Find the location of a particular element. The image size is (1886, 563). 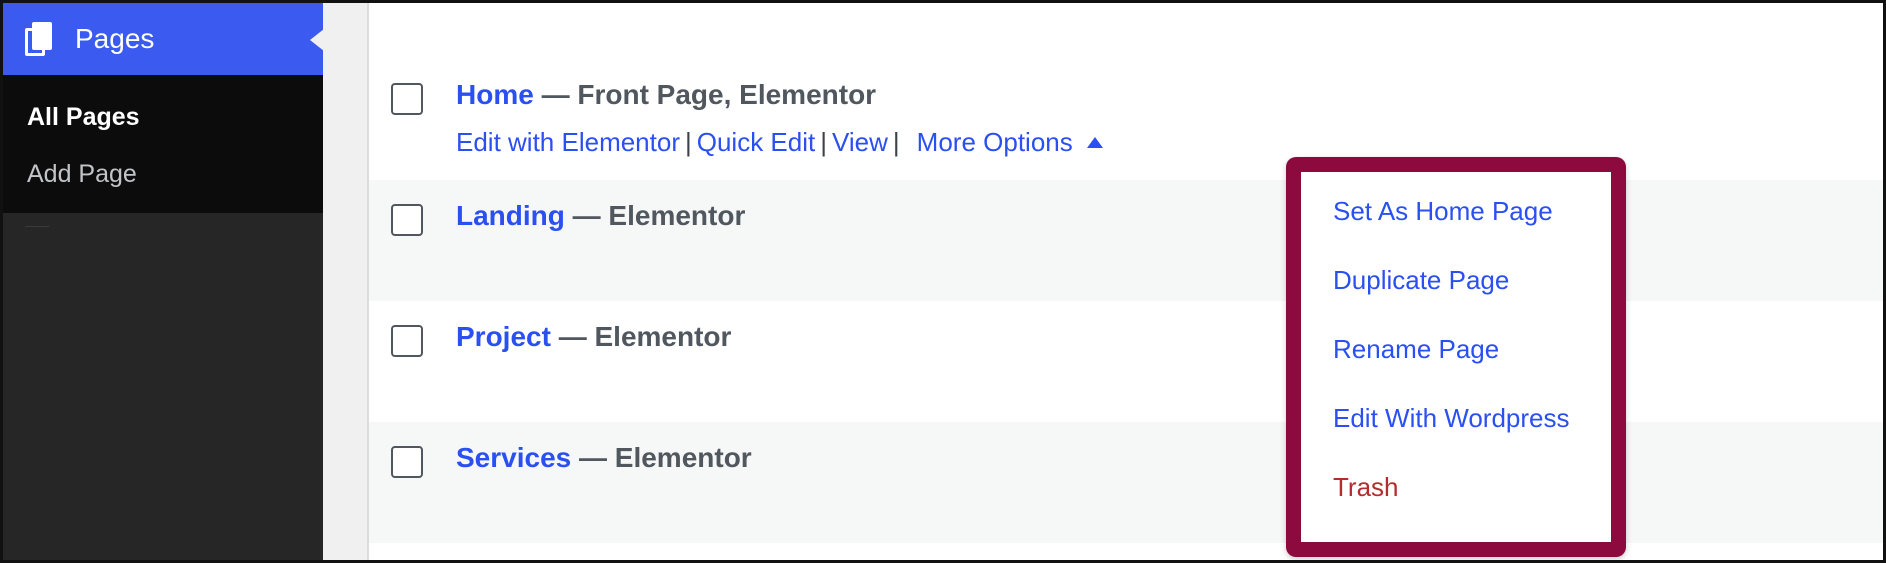

row-title: Landing — Elementor is located at coordinates (600, 216).